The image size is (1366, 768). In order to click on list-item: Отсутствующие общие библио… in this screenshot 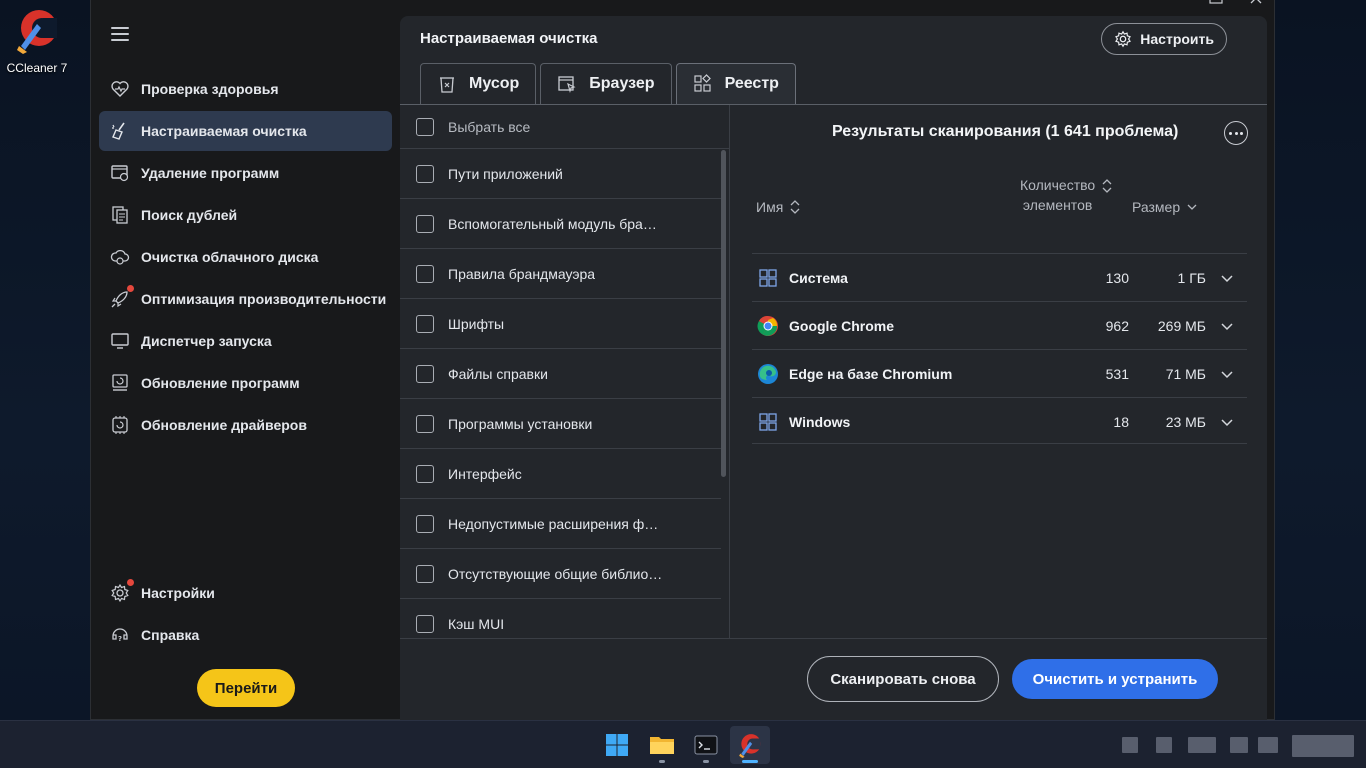, I will do `click(560, 574)`.